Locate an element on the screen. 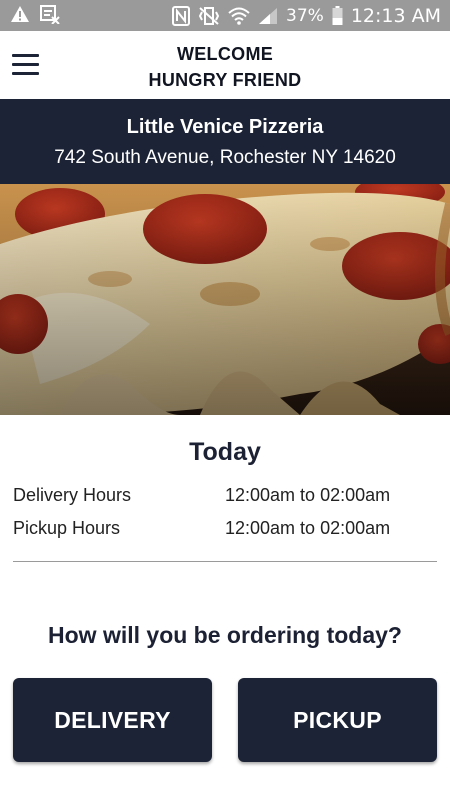  header-title-line2: HUNGRY FRIEND is located at coordinates (225, 80).